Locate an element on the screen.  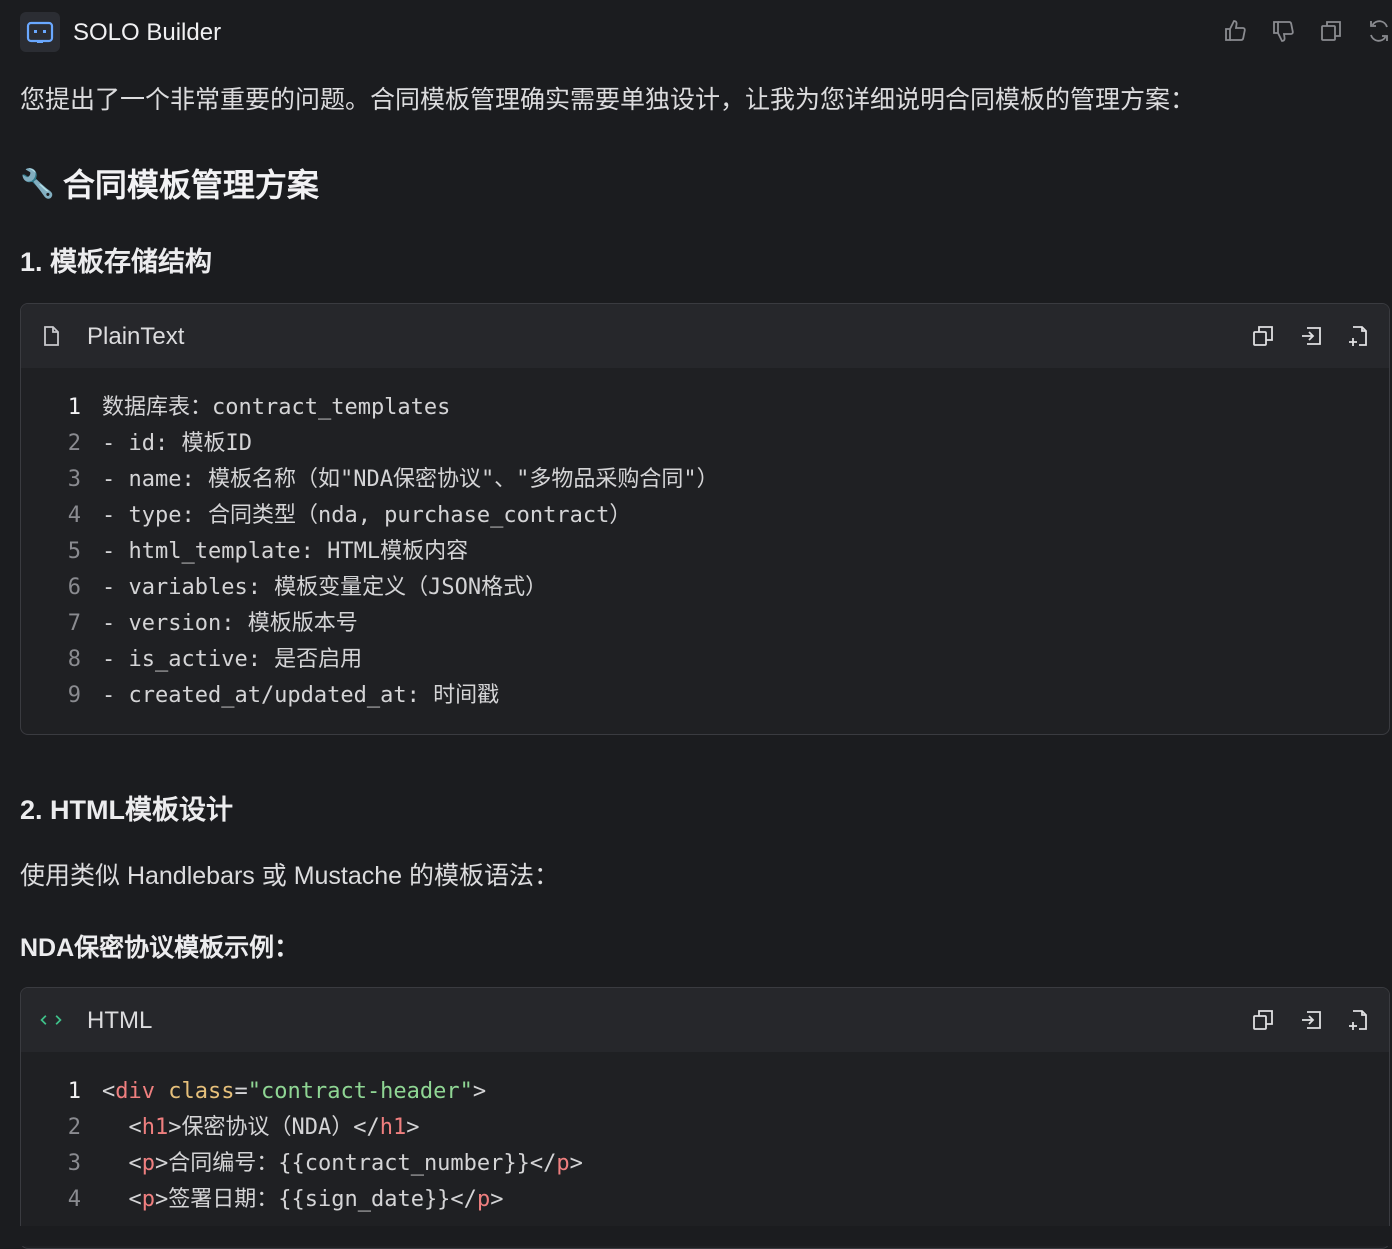
code-line: 2 <h1>保密协议（NDA）</h1> is located at coordinates (705, 1128).